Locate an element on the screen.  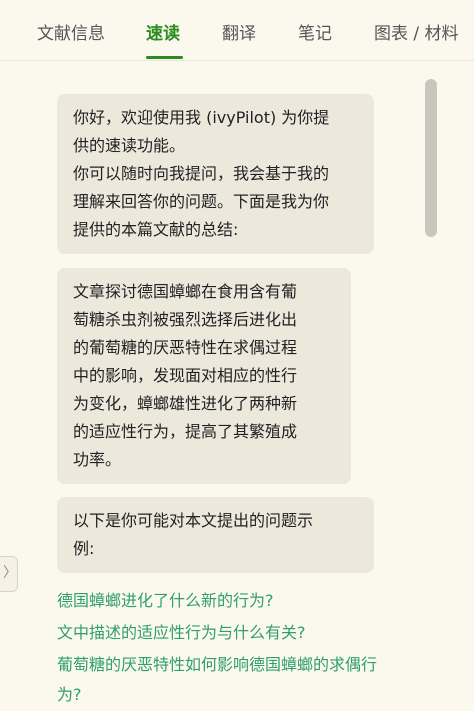
tab-speed-read: 速读 is located at coordinates (163, 31).